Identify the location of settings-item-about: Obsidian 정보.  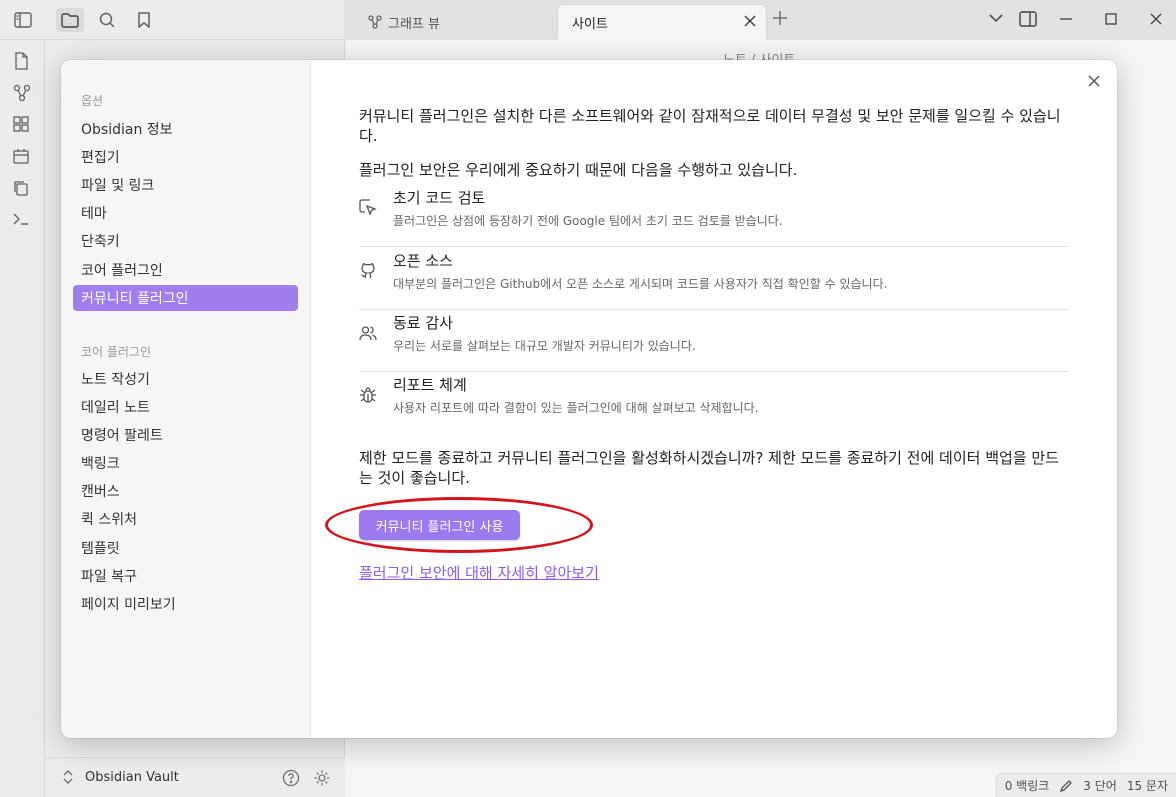
(185, 129).